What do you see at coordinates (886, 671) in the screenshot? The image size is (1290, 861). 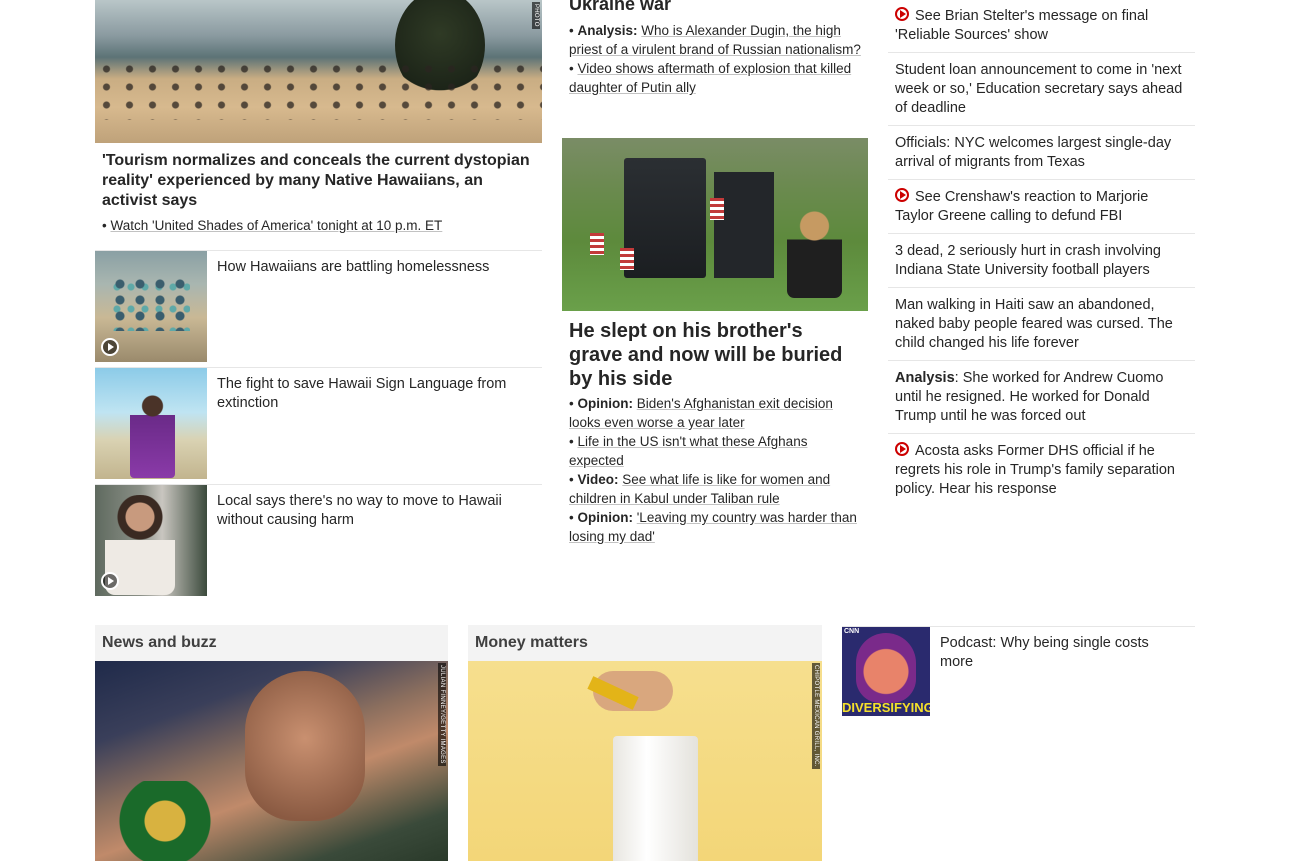 I see `podcast-artwork: CNN DIVERSIFYING` at bounding box center [886, 671].